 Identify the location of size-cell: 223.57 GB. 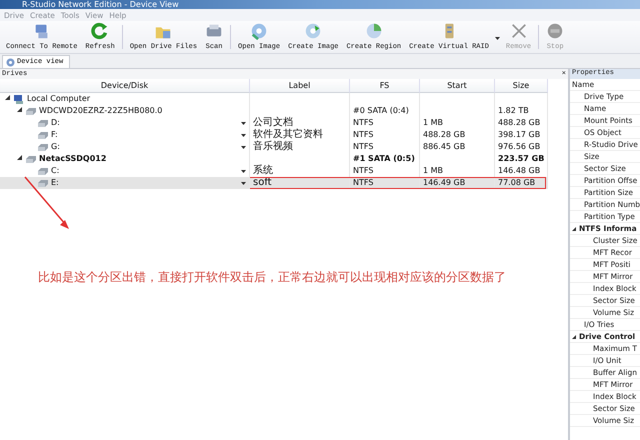
(521, 159).